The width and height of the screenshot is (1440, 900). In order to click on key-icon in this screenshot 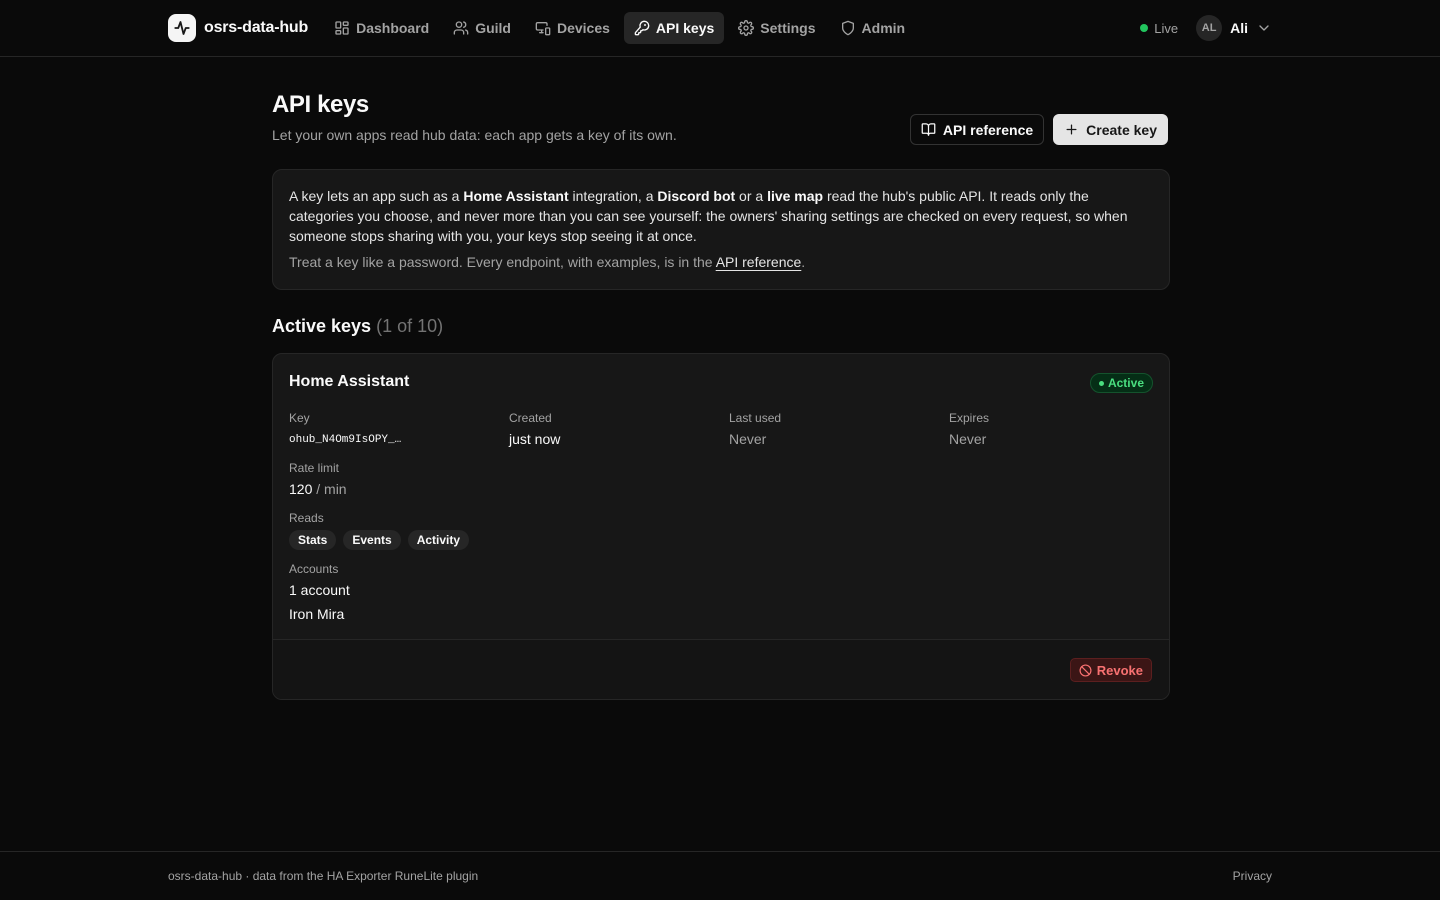, I will do `click(642, 28)`.